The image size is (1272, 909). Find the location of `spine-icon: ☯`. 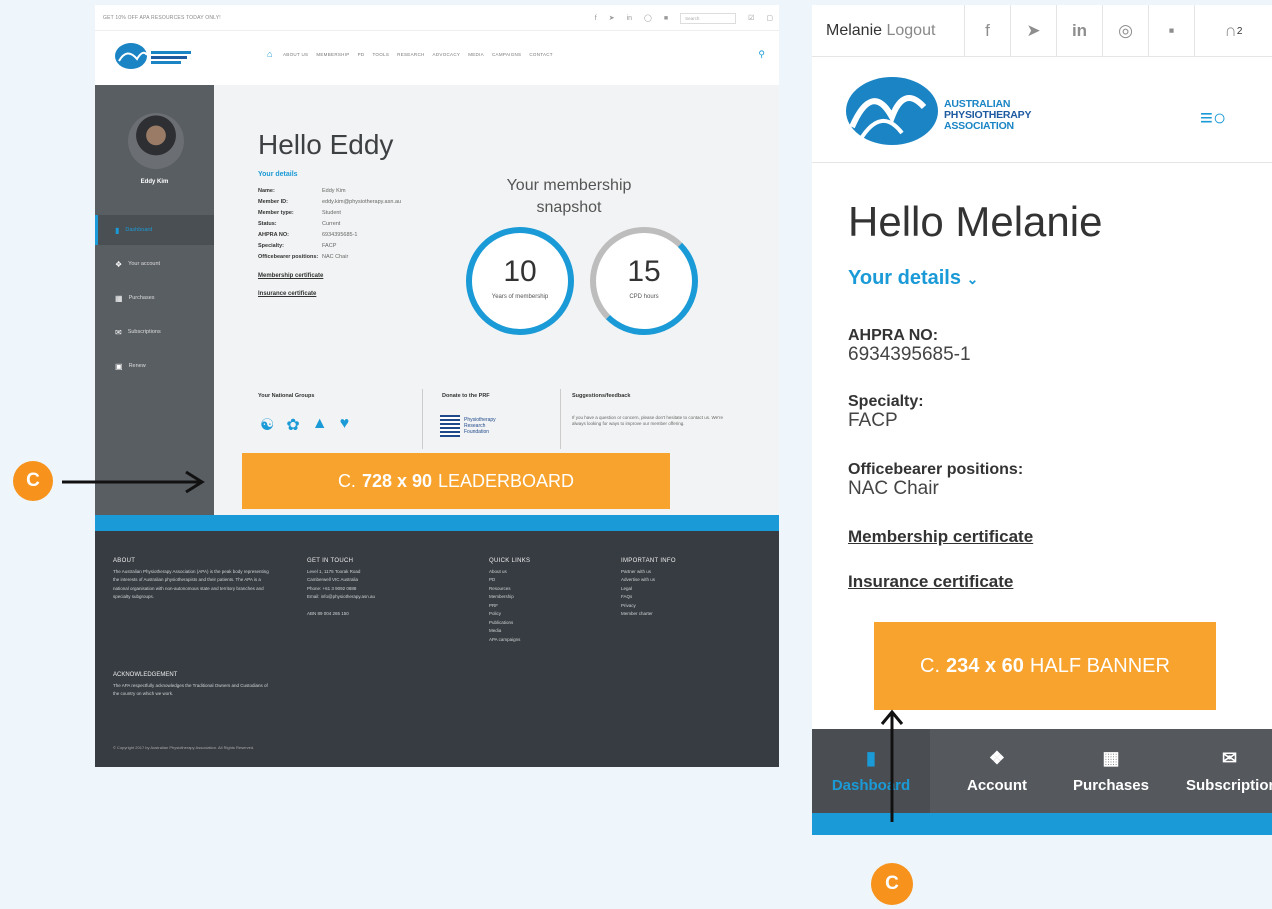

spine-icon: ☯ is located at coordinates (267, 425).